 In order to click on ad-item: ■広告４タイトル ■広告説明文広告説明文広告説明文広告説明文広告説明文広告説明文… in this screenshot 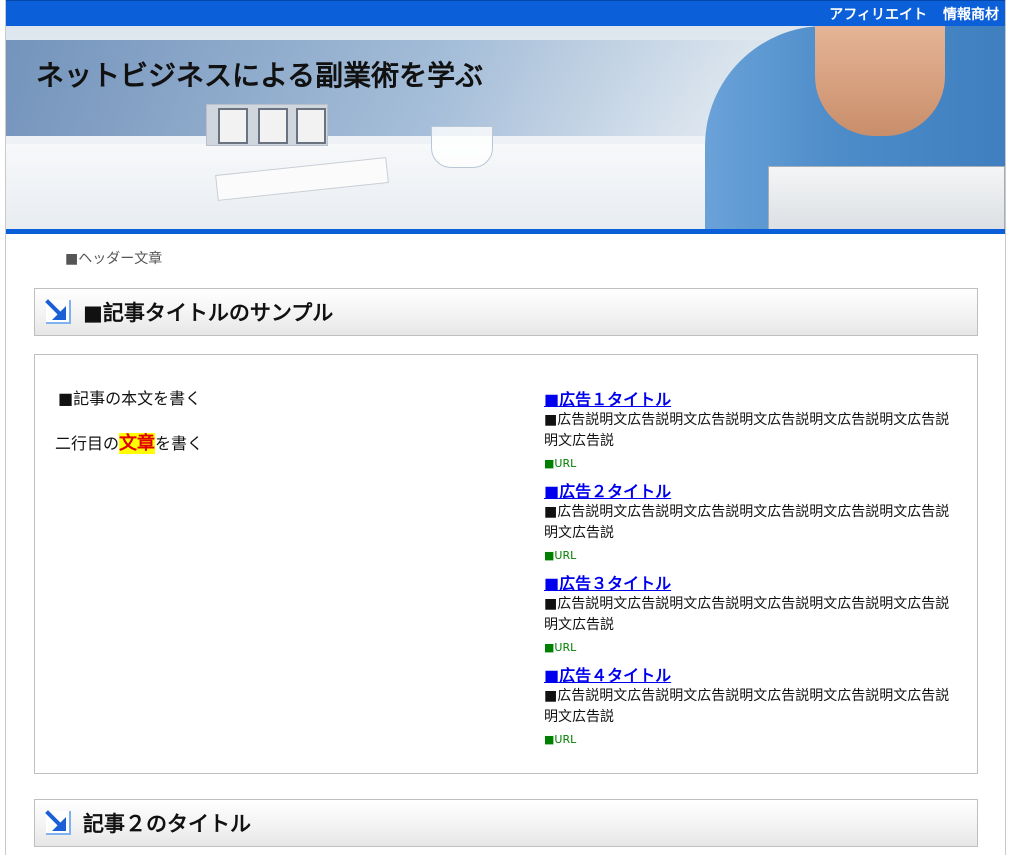, I will do `click(749, 704)`.